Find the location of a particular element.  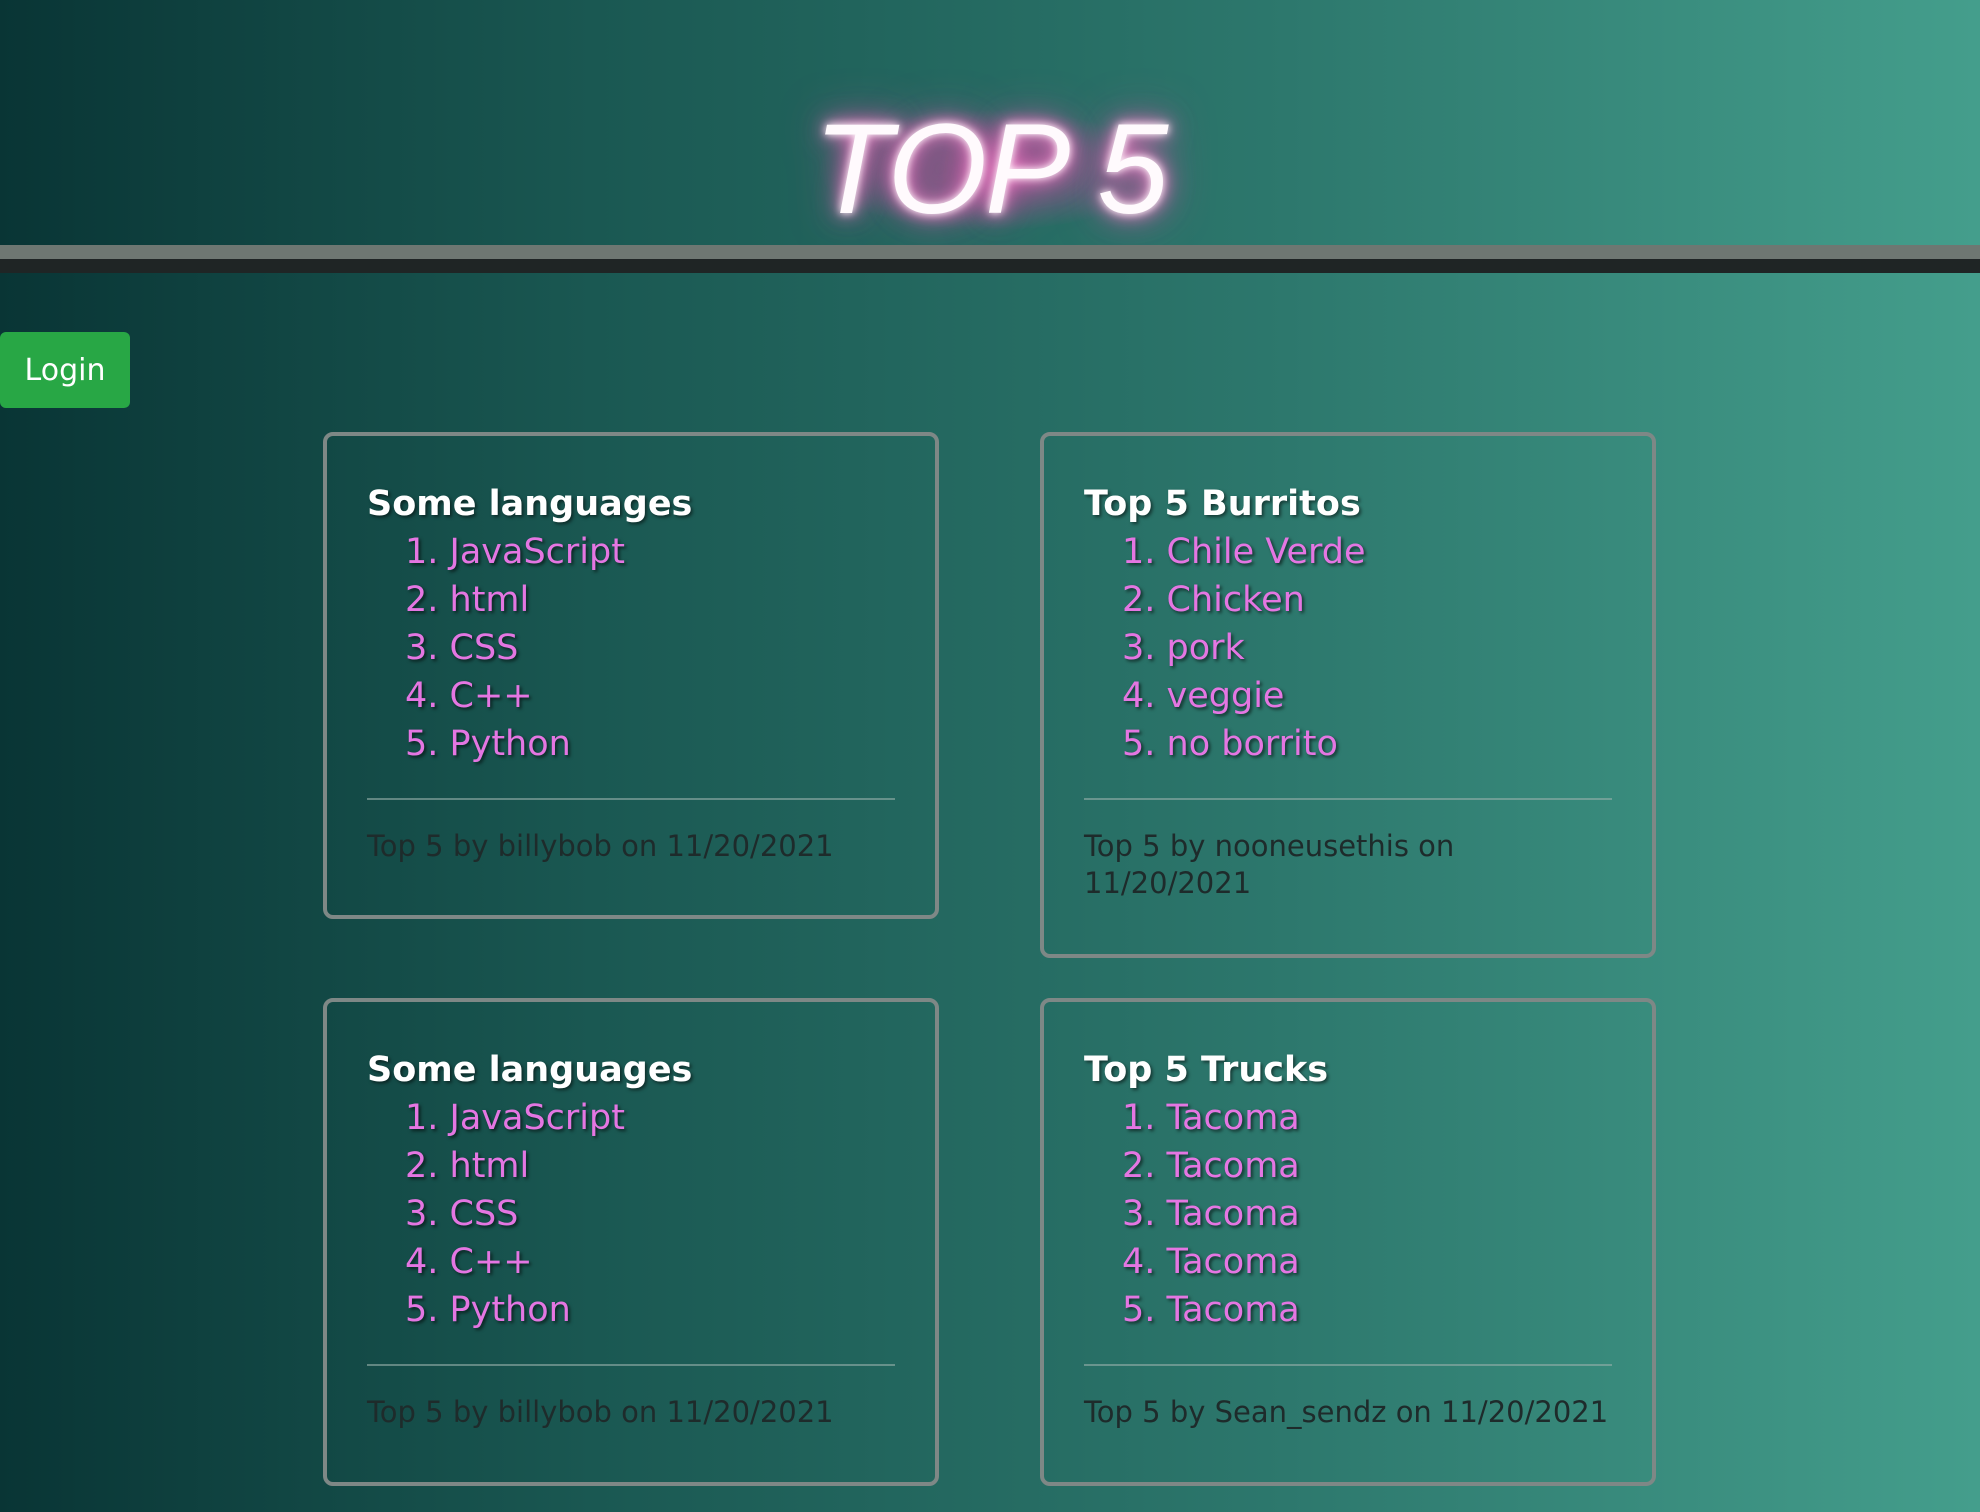

card-list-item: 5. Tacoma is located at coordinates (1211, 1310).